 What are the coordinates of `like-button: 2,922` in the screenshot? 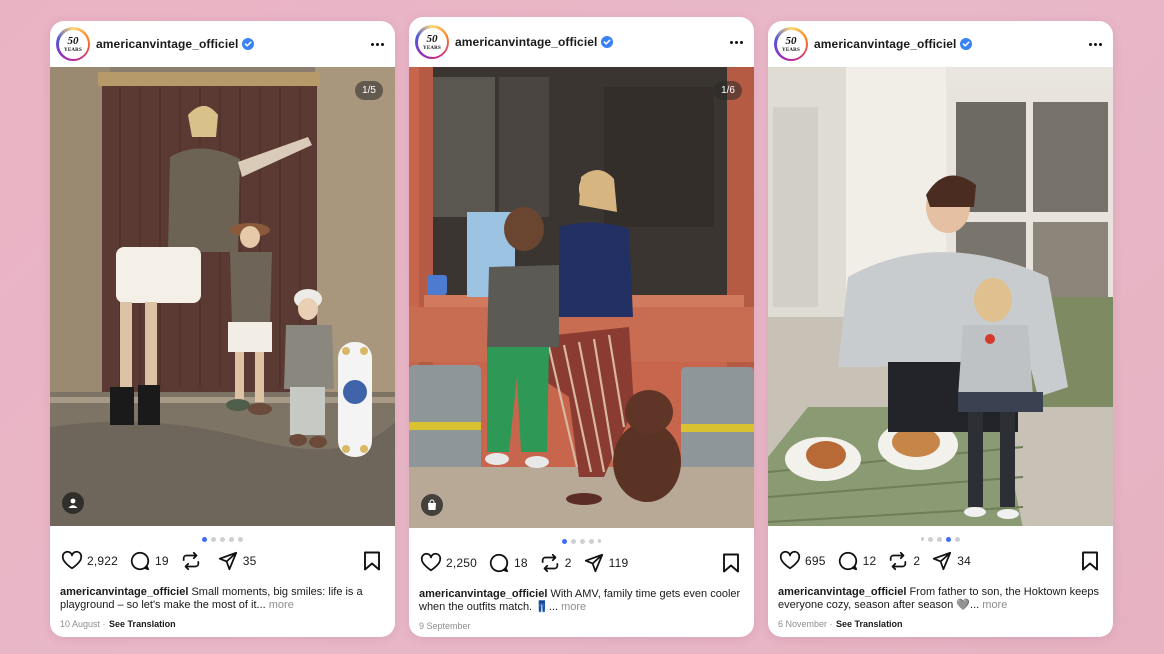 It's located at (89, 561).